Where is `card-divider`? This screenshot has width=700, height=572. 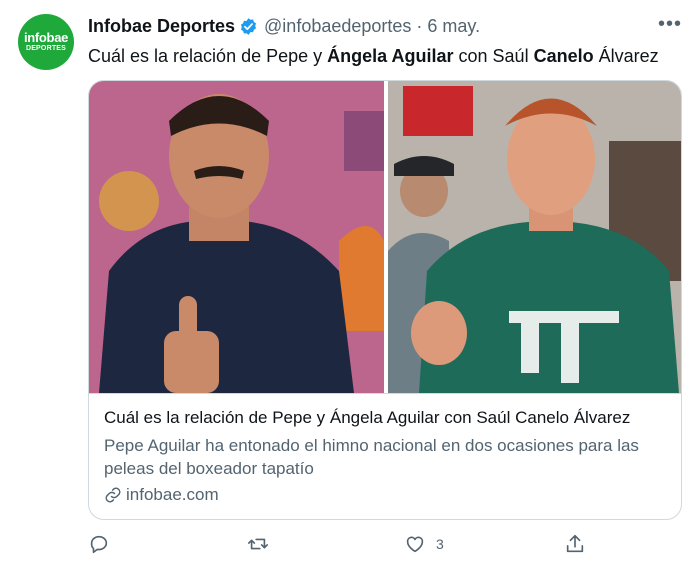
card-divider is located at coordinates (385, 393).